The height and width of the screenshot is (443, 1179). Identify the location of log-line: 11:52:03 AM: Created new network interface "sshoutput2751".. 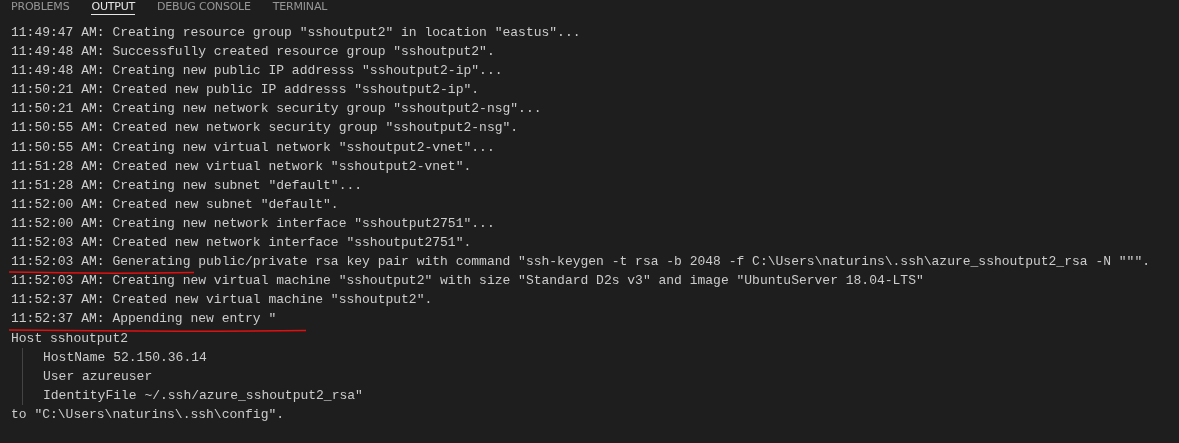
(241, 243).